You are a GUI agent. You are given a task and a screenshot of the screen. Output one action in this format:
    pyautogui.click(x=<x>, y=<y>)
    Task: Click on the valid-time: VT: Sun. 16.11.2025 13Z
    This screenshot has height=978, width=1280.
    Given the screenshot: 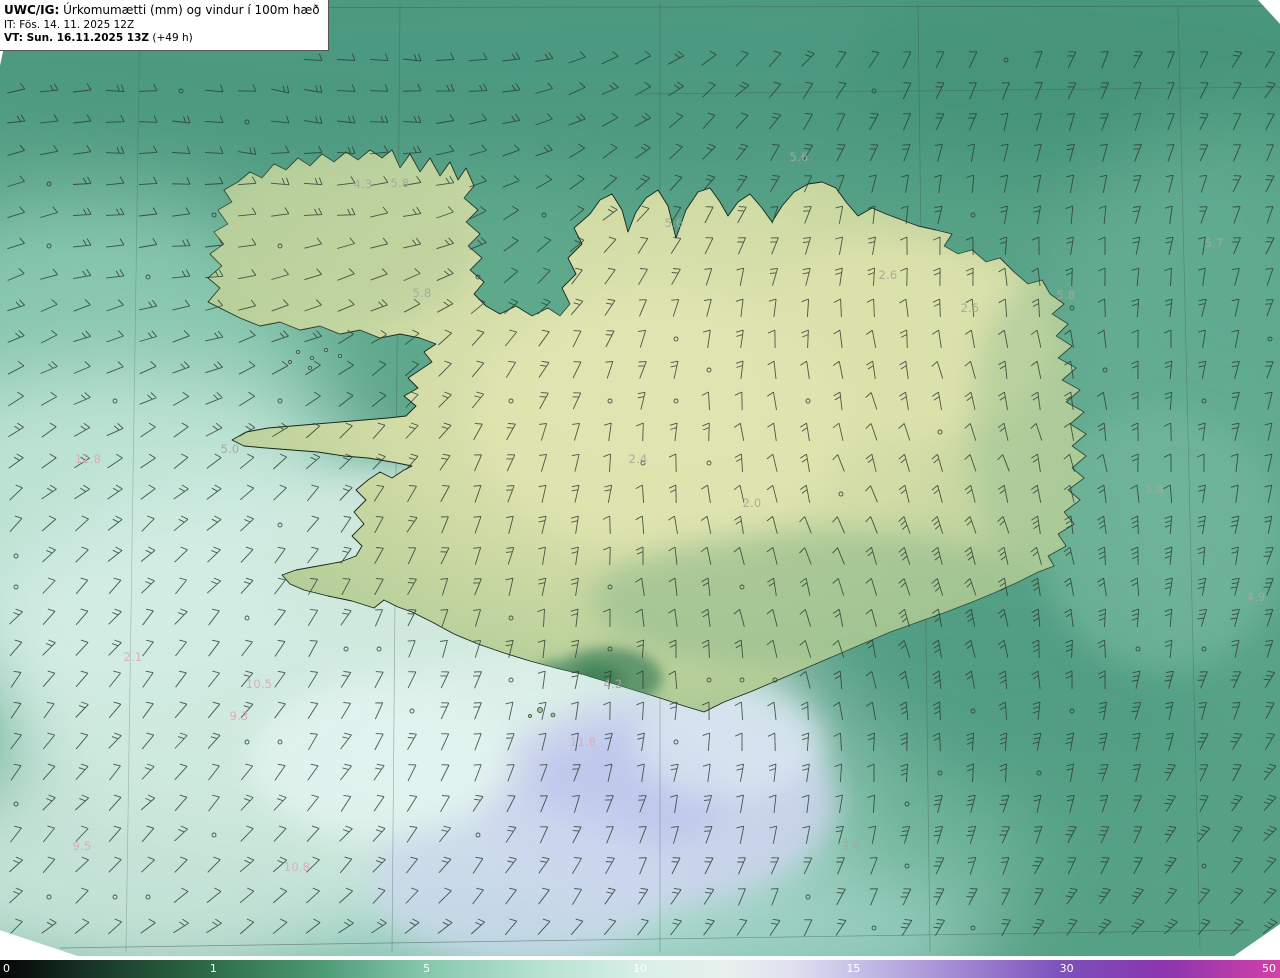 What is the action you would take?
    pyautogui.click(x=77, y=38)
    